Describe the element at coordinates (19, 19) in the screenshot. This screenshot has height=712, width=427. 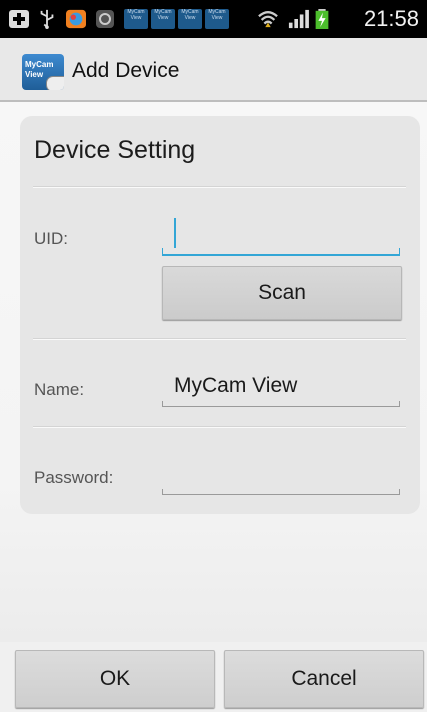
I see `add-box-icon` at that location.